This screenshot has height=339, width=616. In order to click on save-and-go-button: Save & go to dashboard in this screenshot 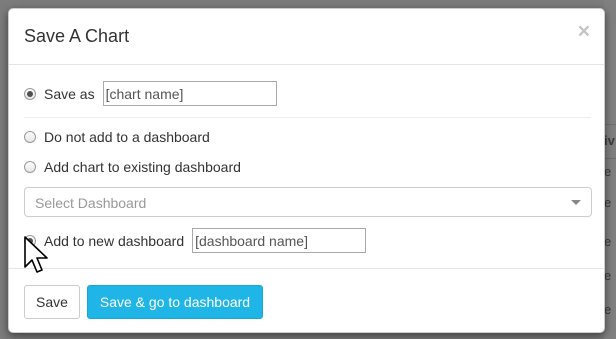, I will do `click(175, 302)`.